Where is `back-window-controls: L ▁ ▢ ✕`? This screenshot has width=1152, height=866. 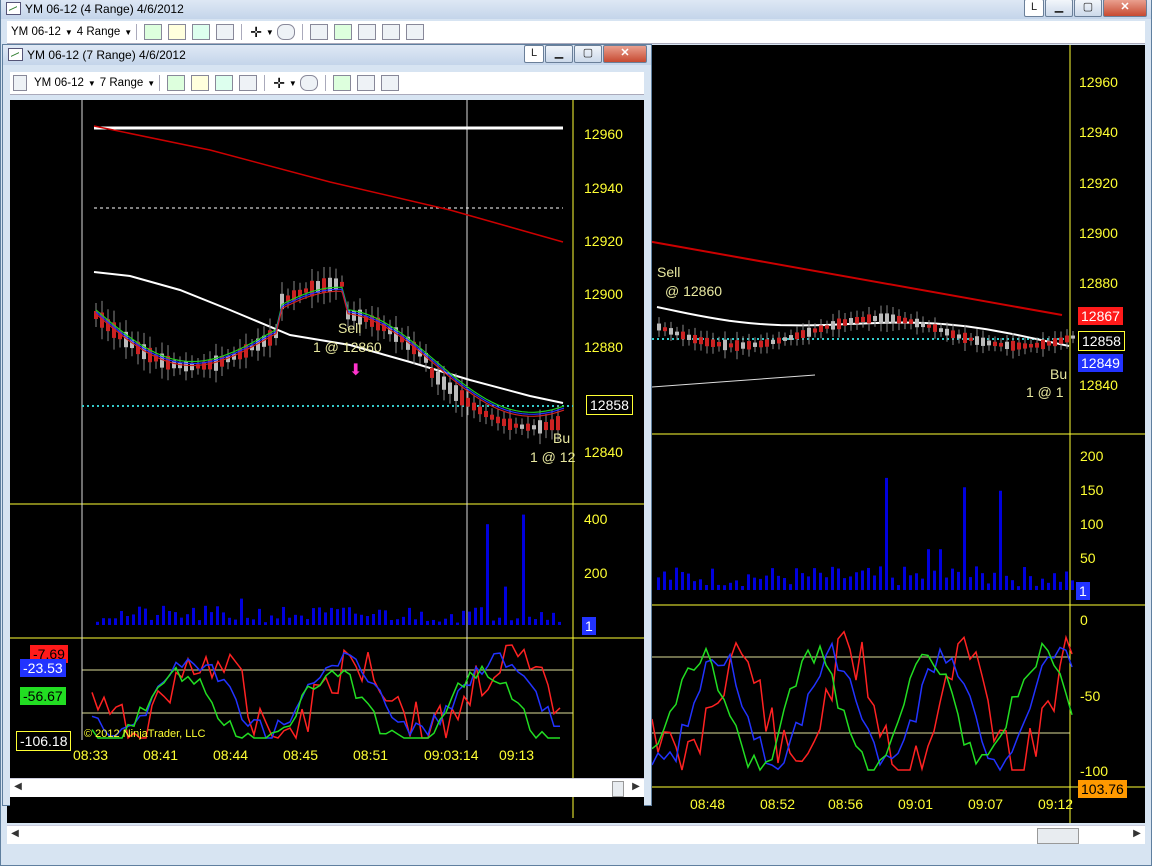 back-window-controls: L ▁ ▢ ✕ is located at coordinates (1085, 8).